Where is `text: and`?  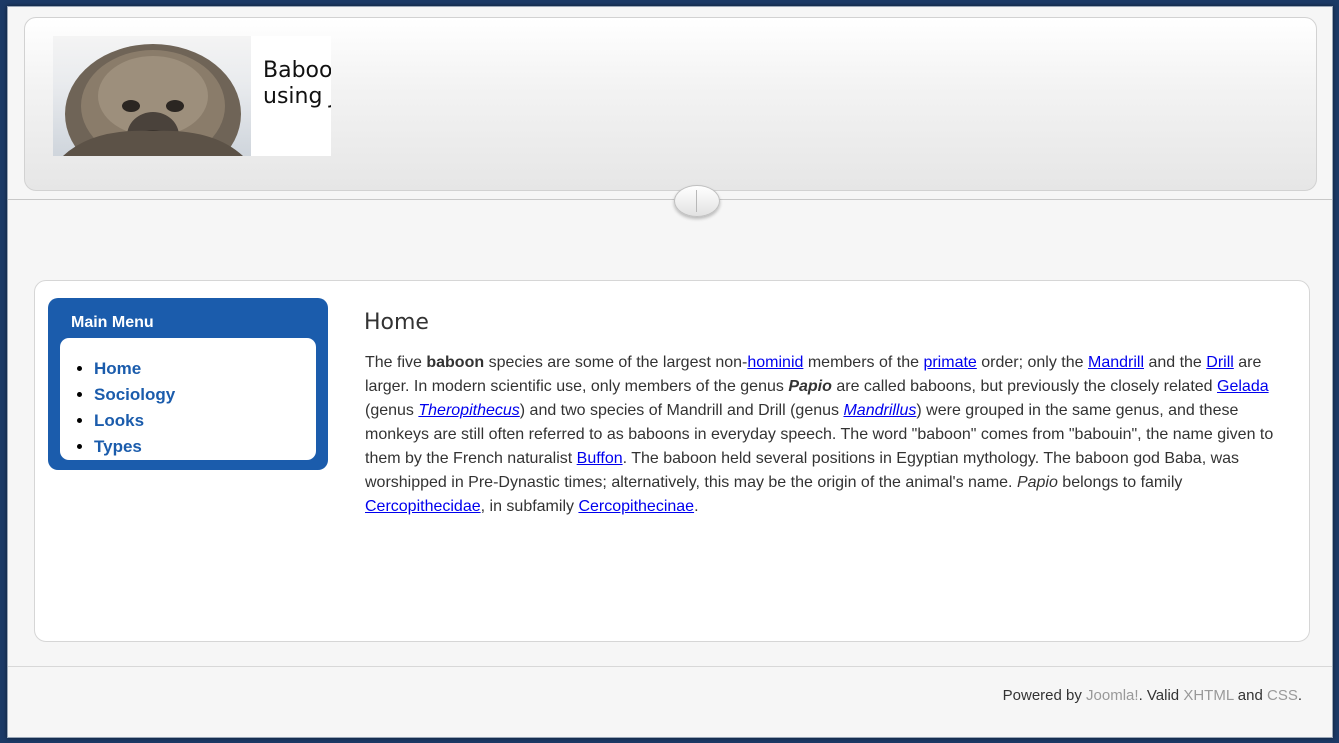 text: and is located at coordinates (1250, 695).